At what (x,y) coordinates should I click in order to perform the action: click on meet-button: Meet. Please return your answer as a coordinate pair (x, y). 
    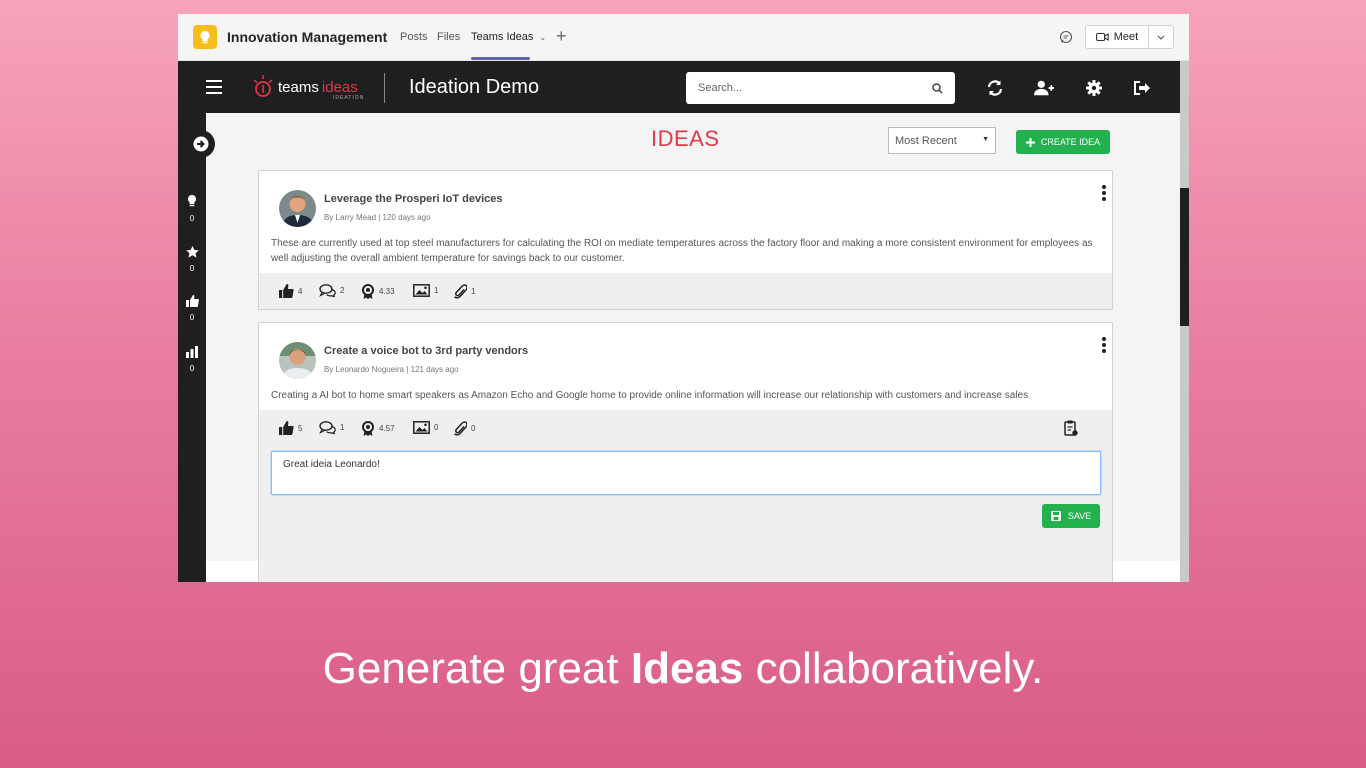
    Looking at the image, I should click on (1129, 37).